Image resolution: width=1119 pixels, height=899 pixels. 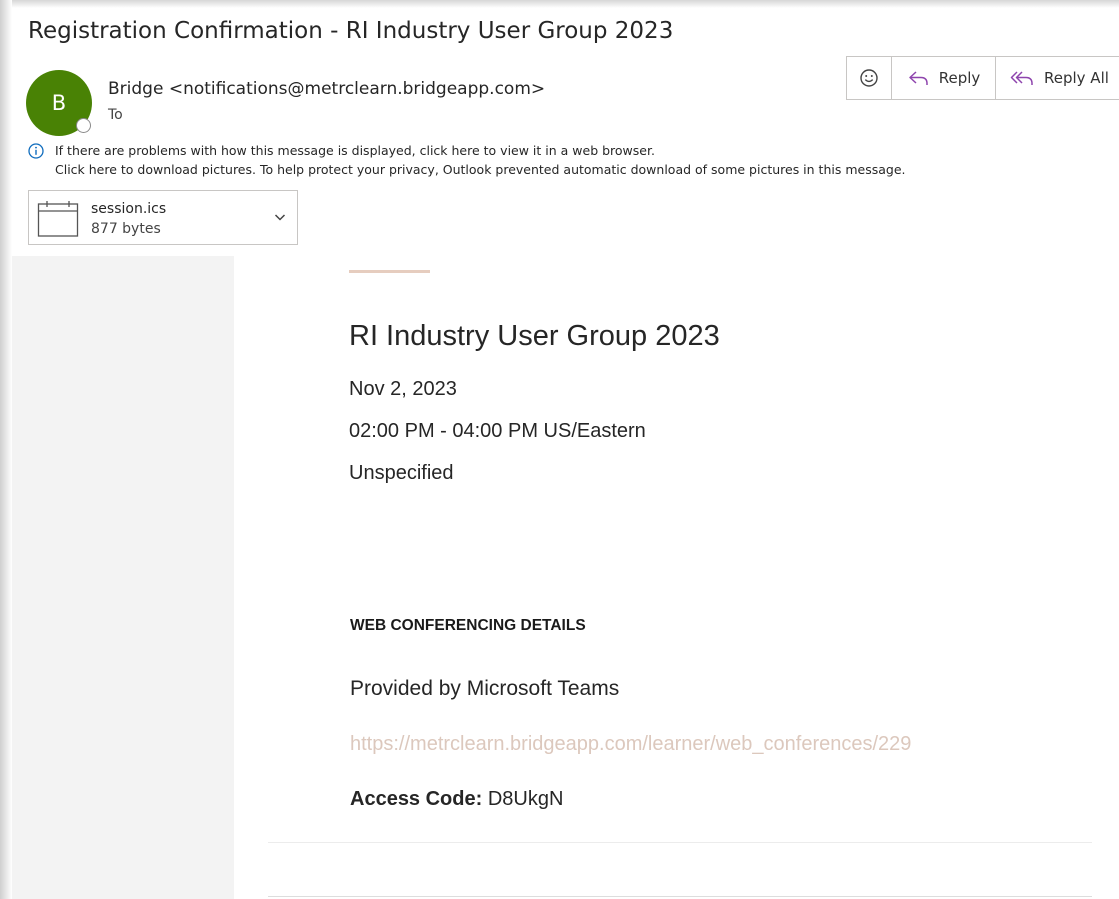 I want to click on access-code-value: D8UkgN, so click(x=525, y=799).